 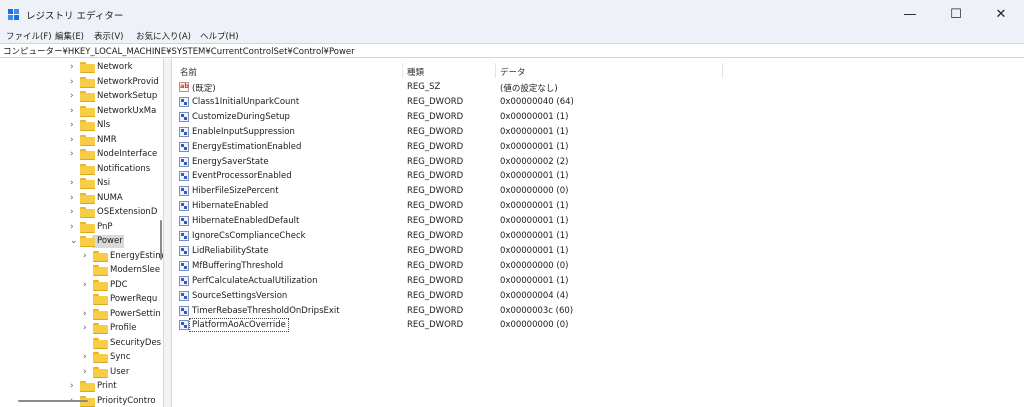 What do you see at coordinates (598, 163) in the screenshot?
I see `value-row: EnergySaverState REG_DWORD 0x00000002 (2)` at bounding box center [598, 163].